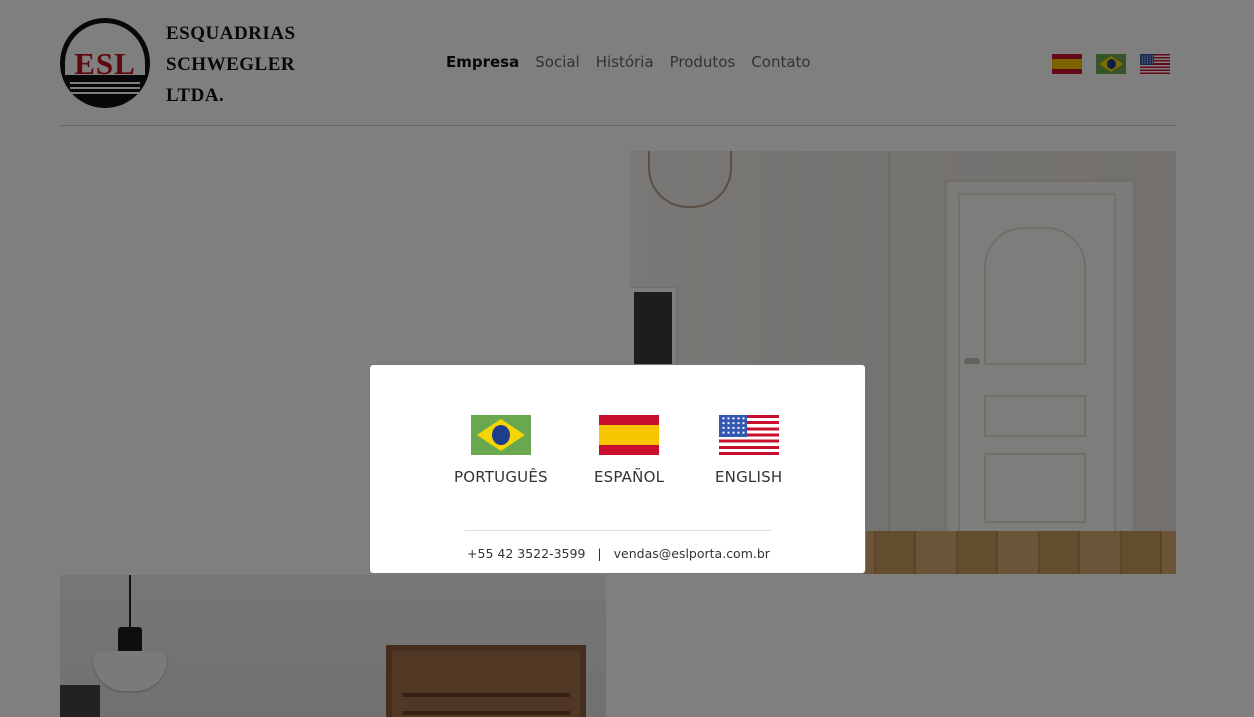  I want to click on contact-phone: +55 42 3522-3599, so click(526, 553).